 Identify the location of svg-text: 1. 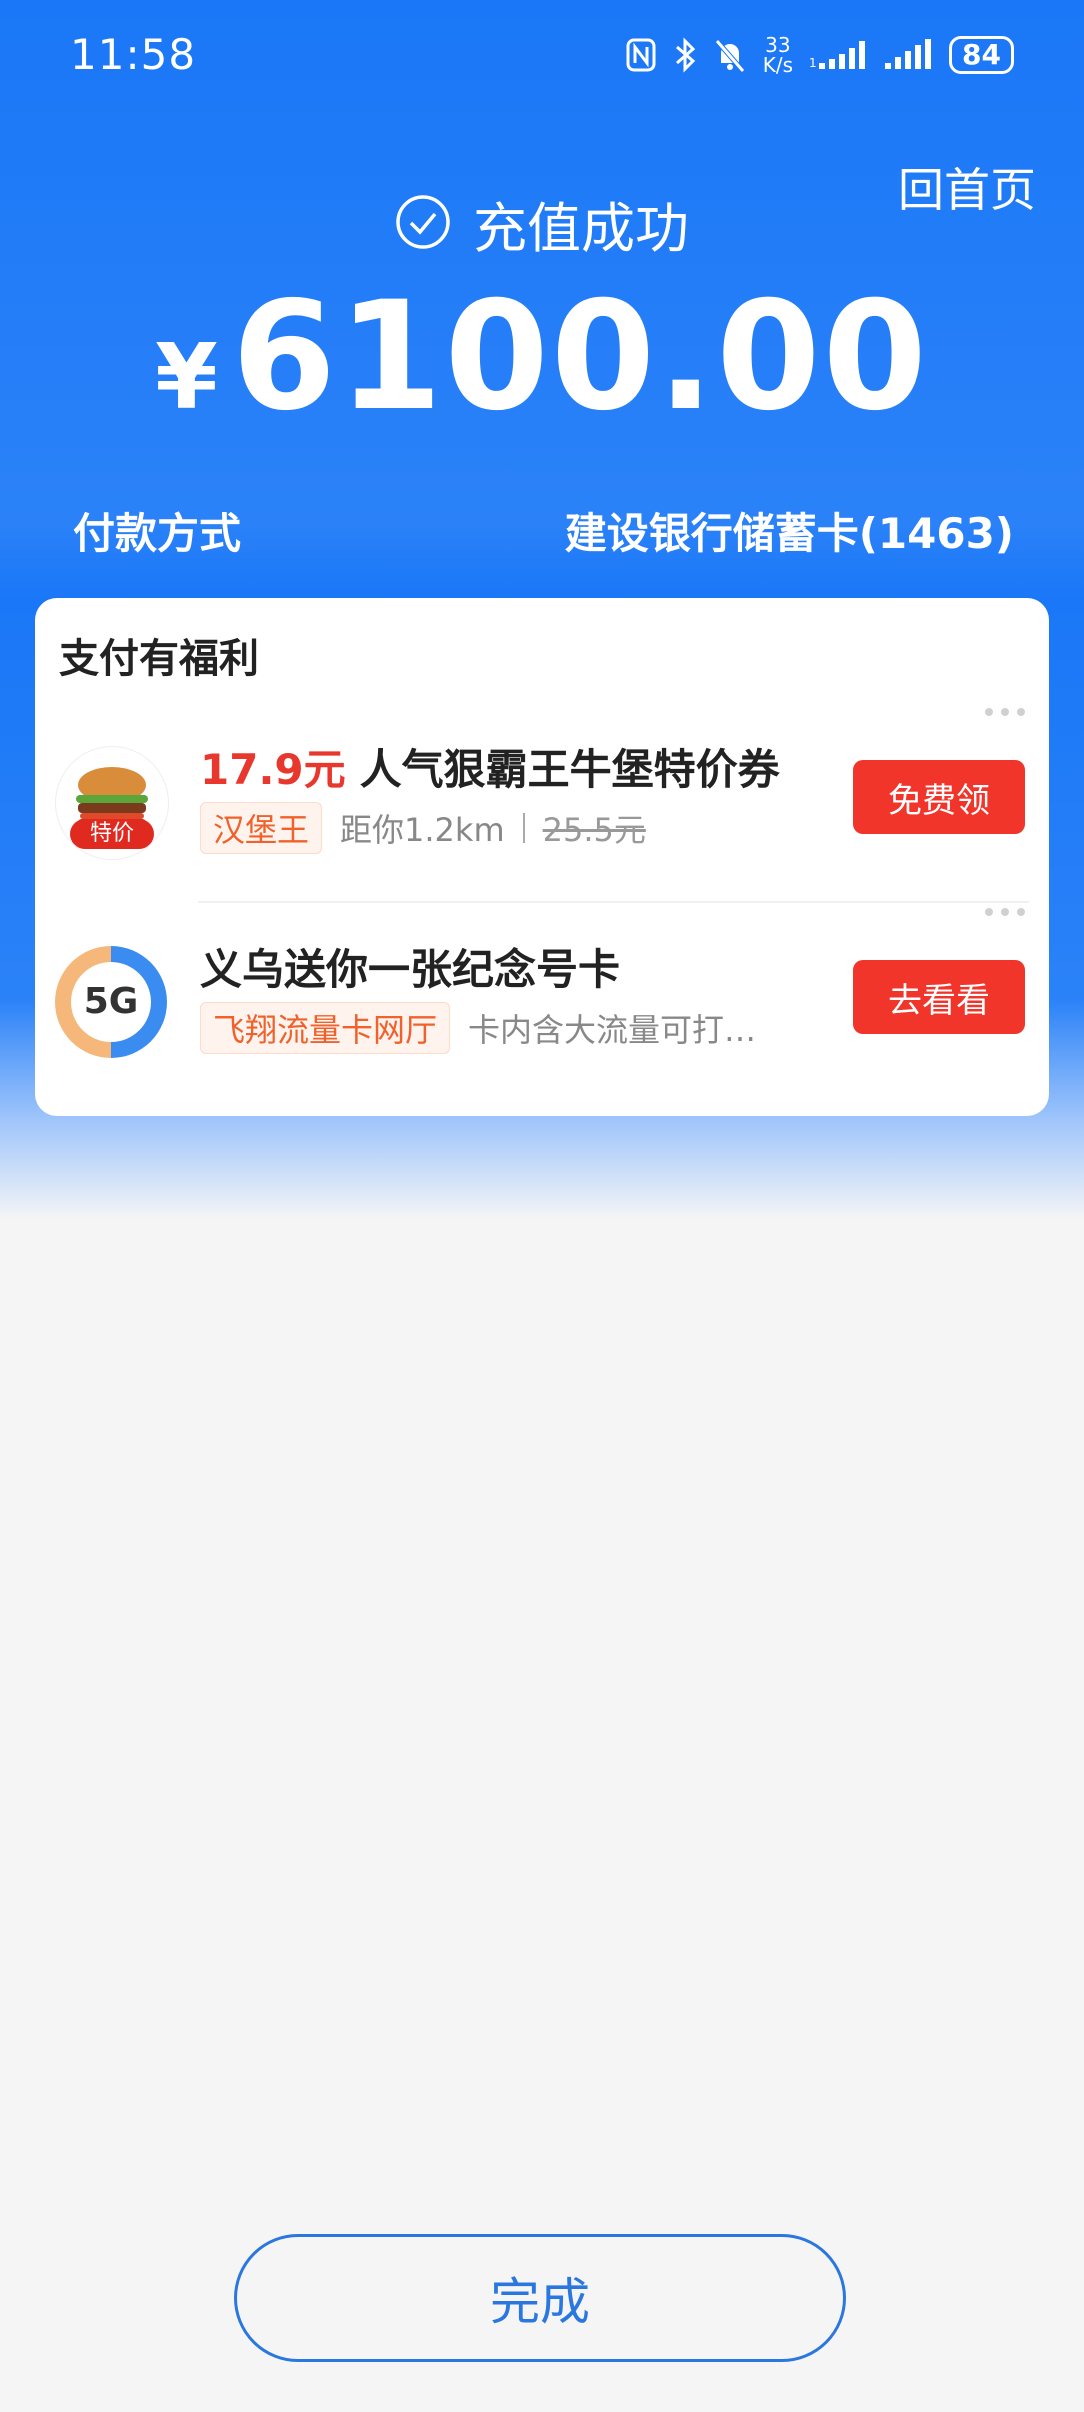
(813, 63).